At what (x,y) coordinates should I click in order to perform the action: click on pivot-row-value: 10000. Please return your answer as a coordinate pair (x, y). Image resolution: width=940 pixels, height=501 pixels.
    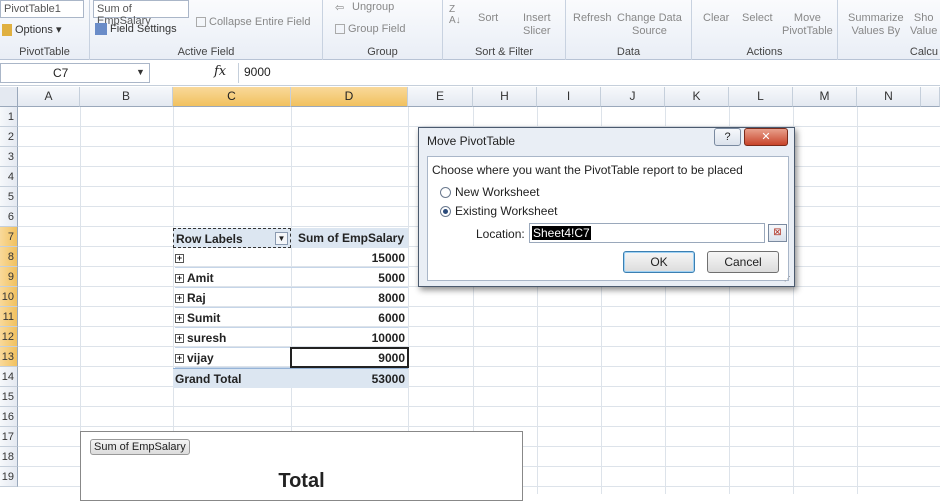
    Looking at the image, I should click on (349, 338).